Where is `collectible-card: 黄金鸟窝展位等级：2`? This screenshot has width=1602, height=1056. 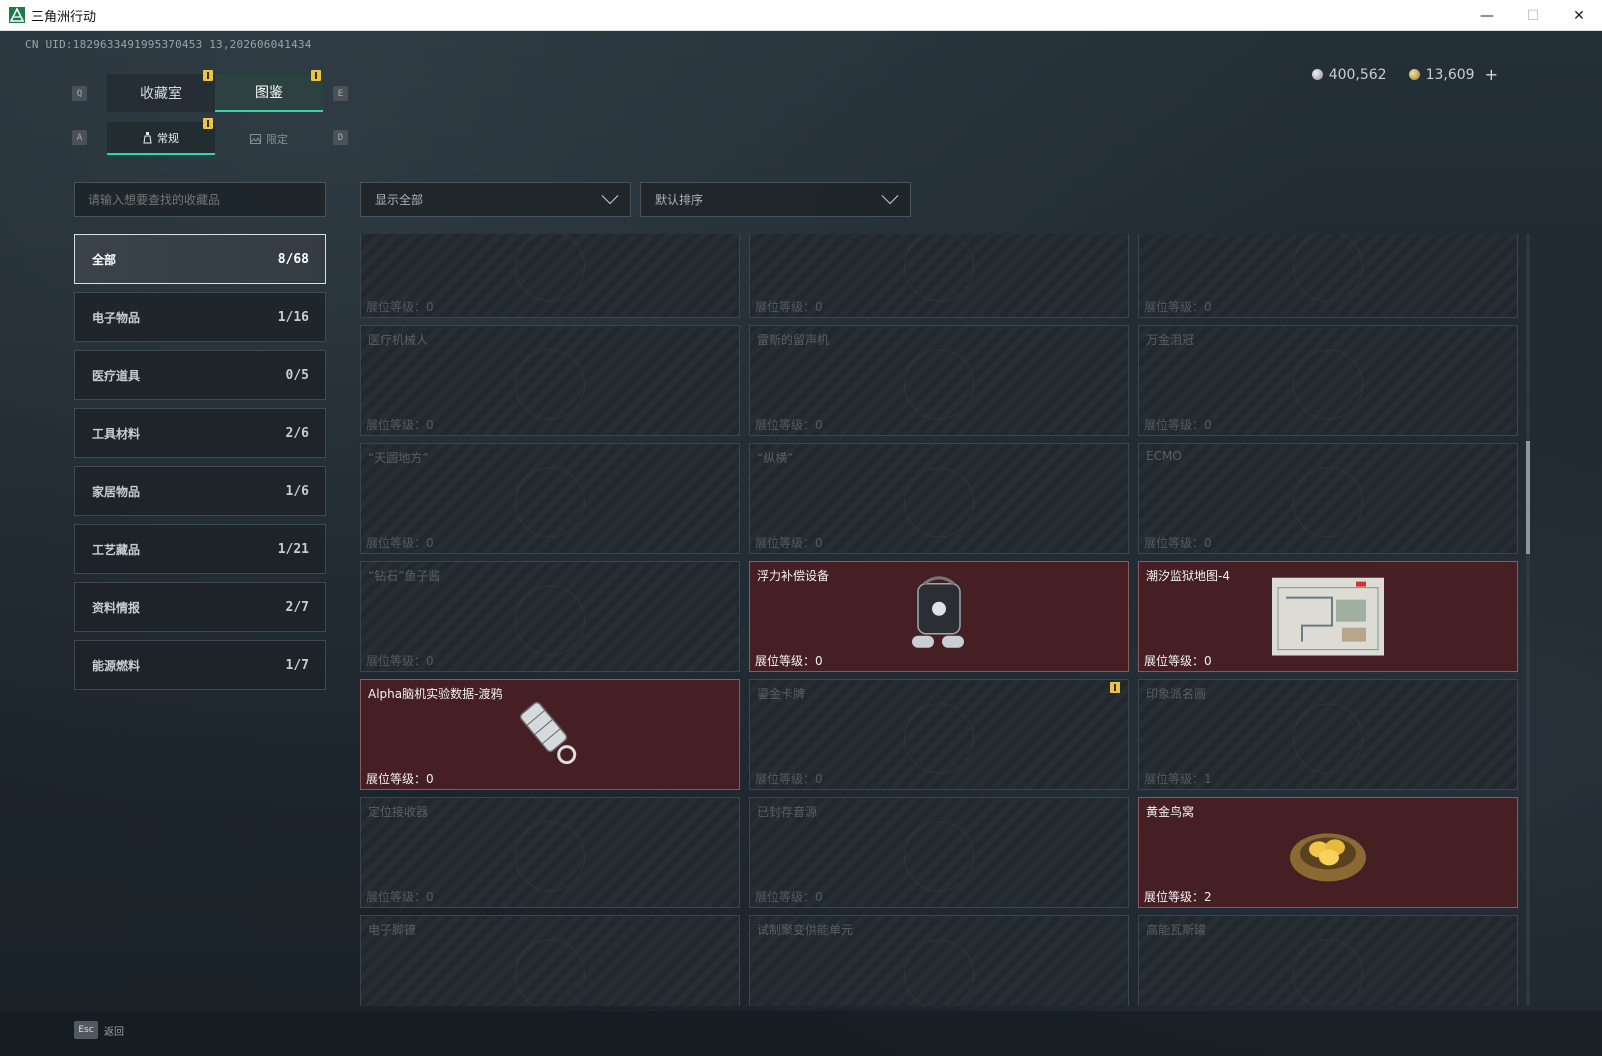 collectible-card: 黄金鸟窝展位等级：2 is located at coordinates (1328, 852).